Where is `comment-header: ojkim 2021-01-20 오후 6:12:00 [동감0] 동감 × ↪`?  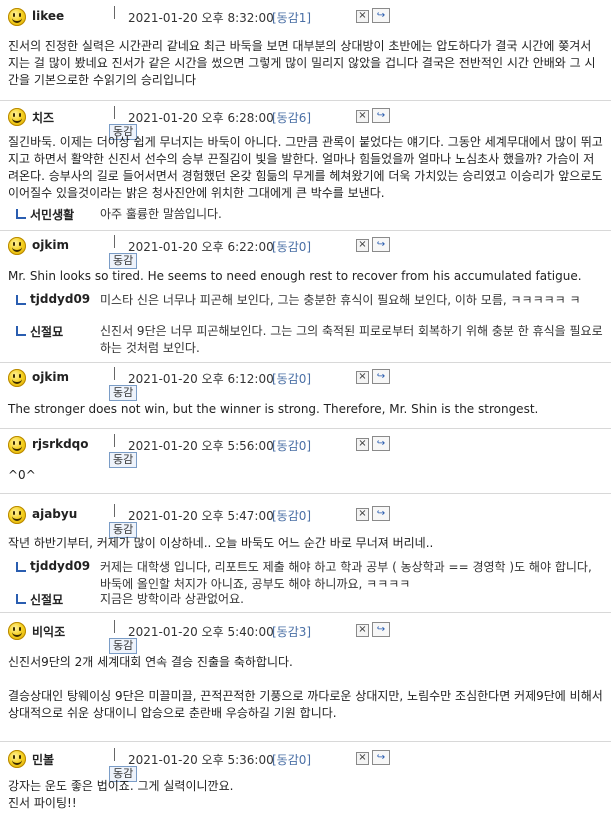 comment-header: ojkim 2021-01-20 오후 6:12:00 [동감0] 동감 × ↪ is located at coordinates (305, 384).